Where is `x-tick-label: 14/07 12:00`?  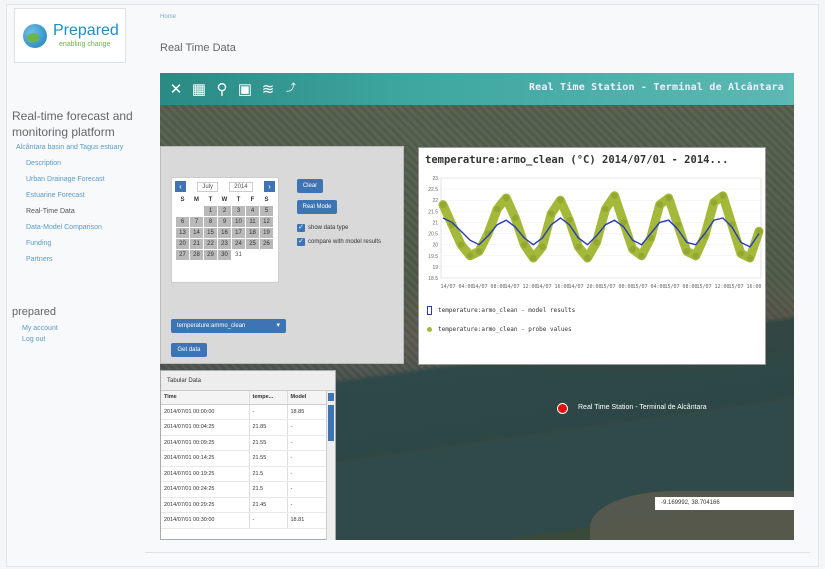 x-tick-label: 14/07 12:00 is located at coordinates (520, 287).